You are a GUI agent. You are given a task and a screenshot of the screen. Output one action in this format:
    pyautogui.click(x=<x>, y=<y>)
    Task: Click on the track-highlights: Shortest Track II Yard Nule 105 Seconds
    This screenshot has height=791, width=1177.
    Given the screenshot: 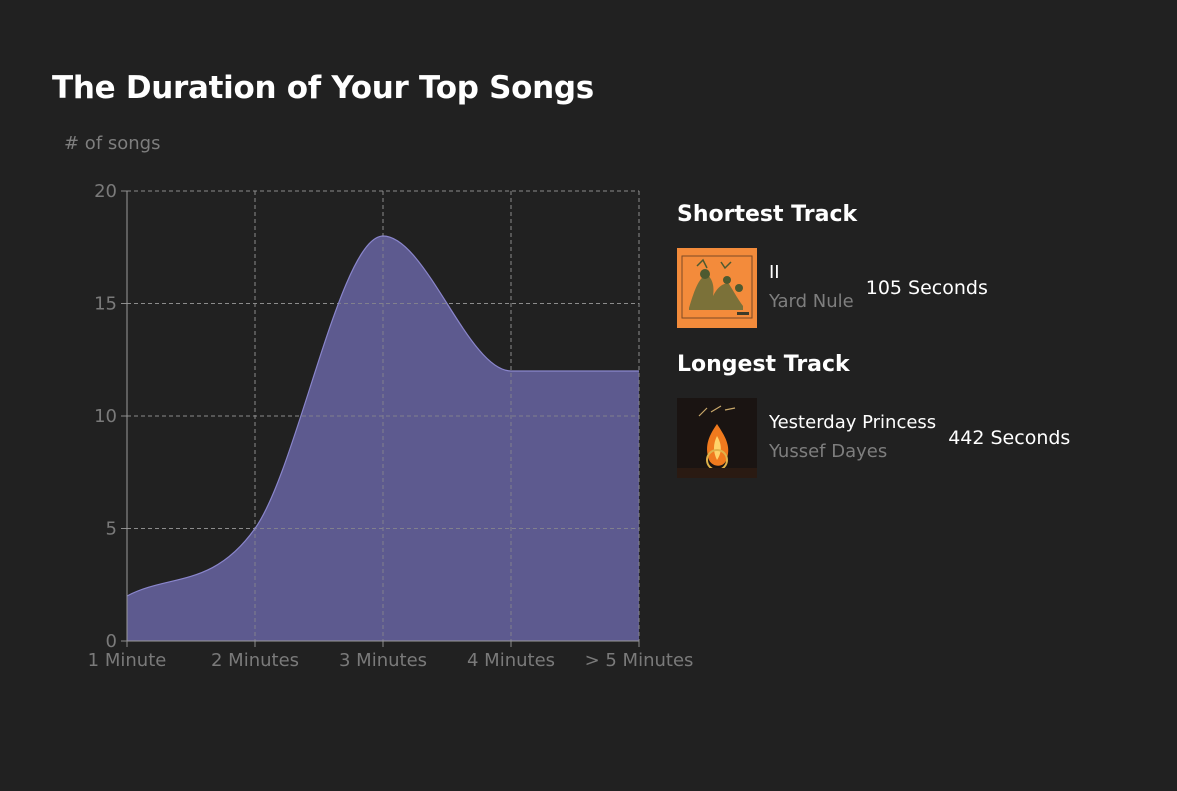 What is the action you would take?
    pyautogui.click(x=917, y=339)
    